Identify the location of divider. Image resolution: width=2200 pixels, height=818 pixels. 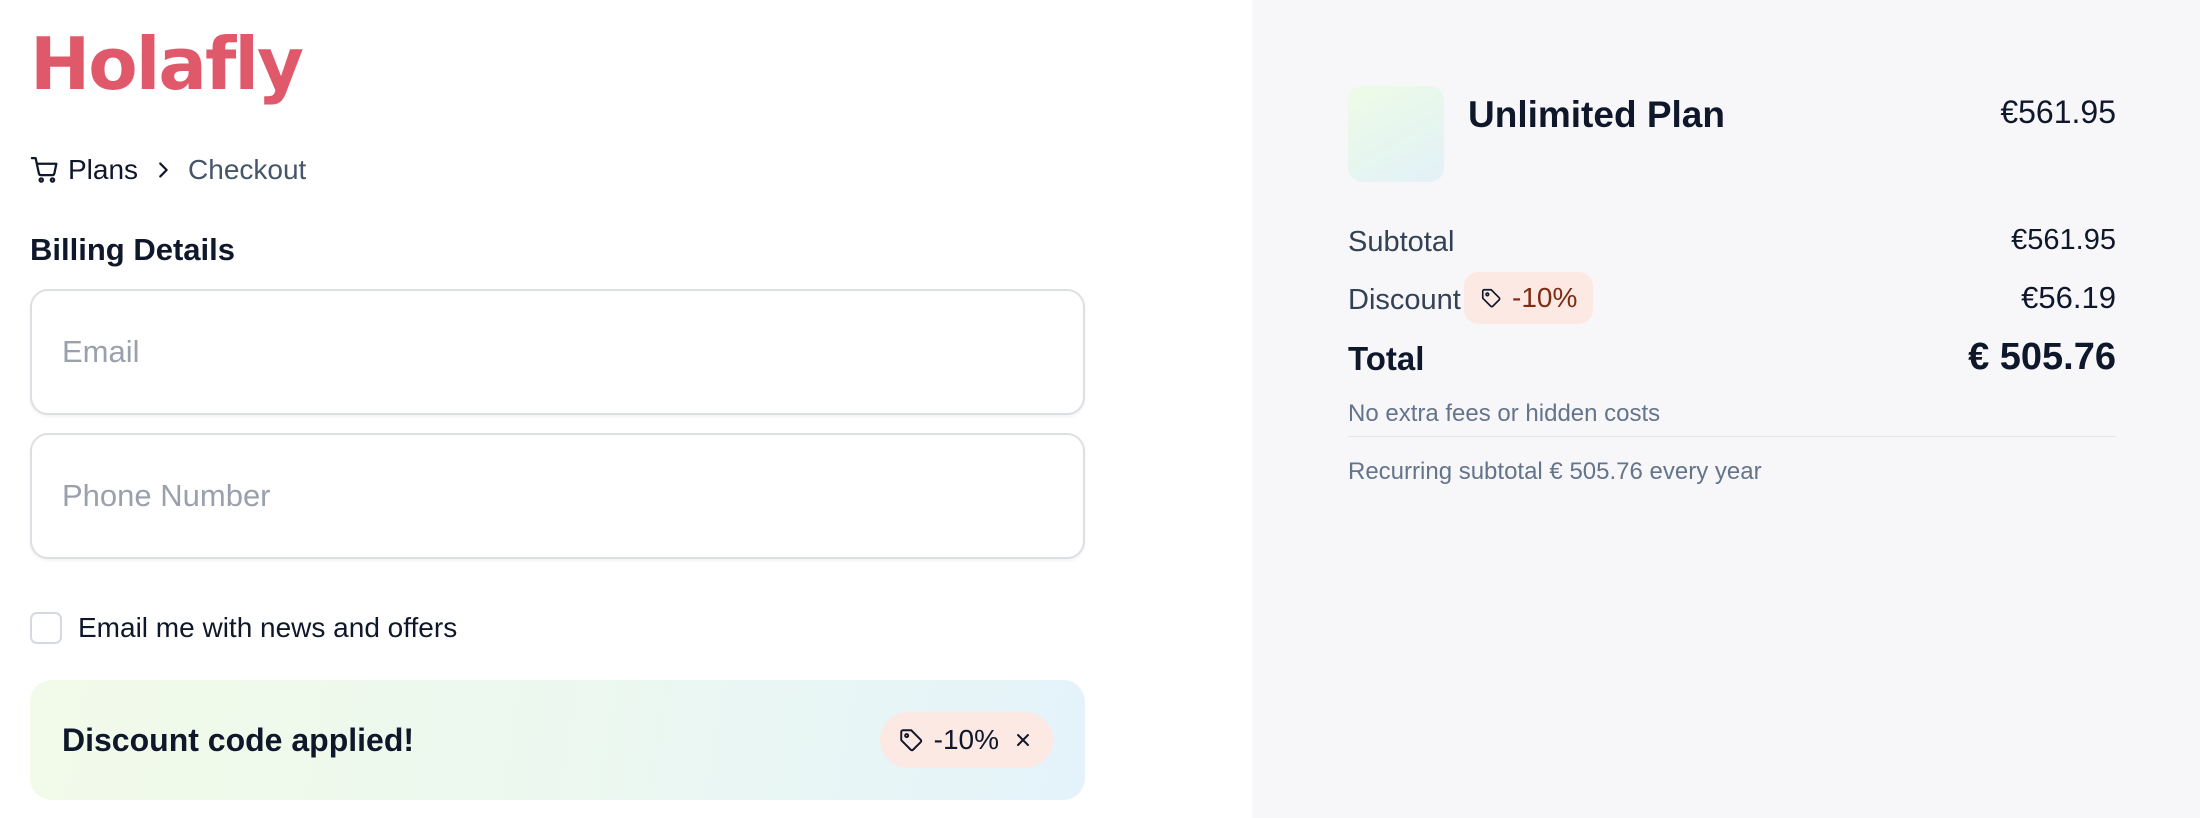
(1732, 436).